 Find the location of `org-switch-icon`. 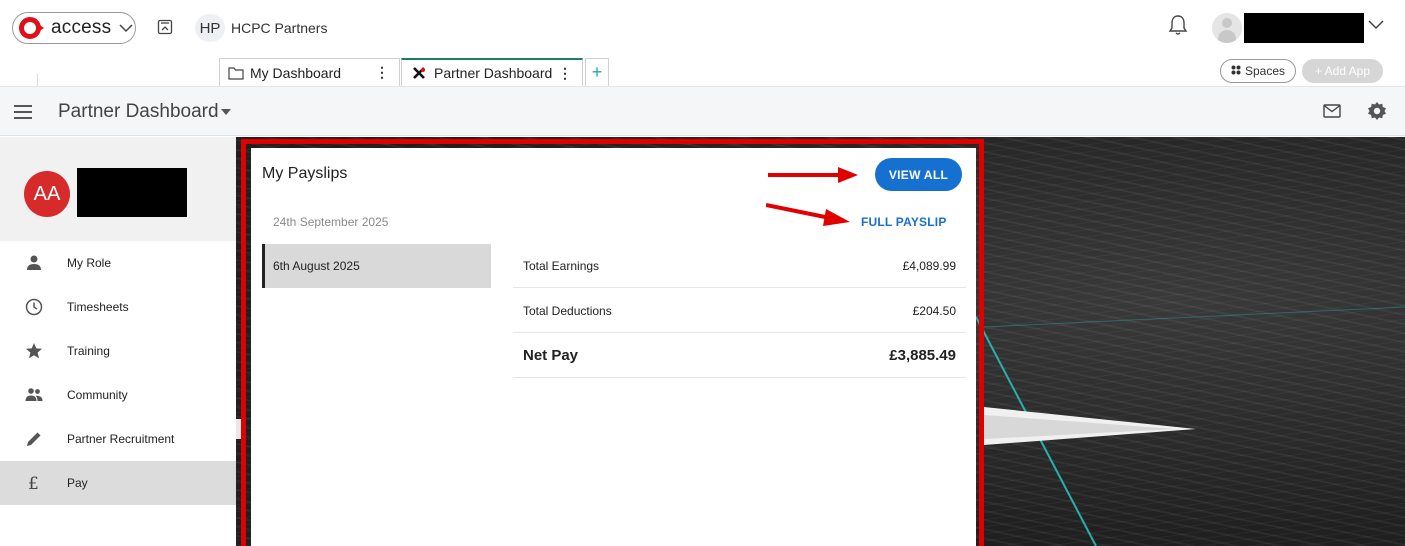

org-switch-icon is located at coordinates (165, 27).